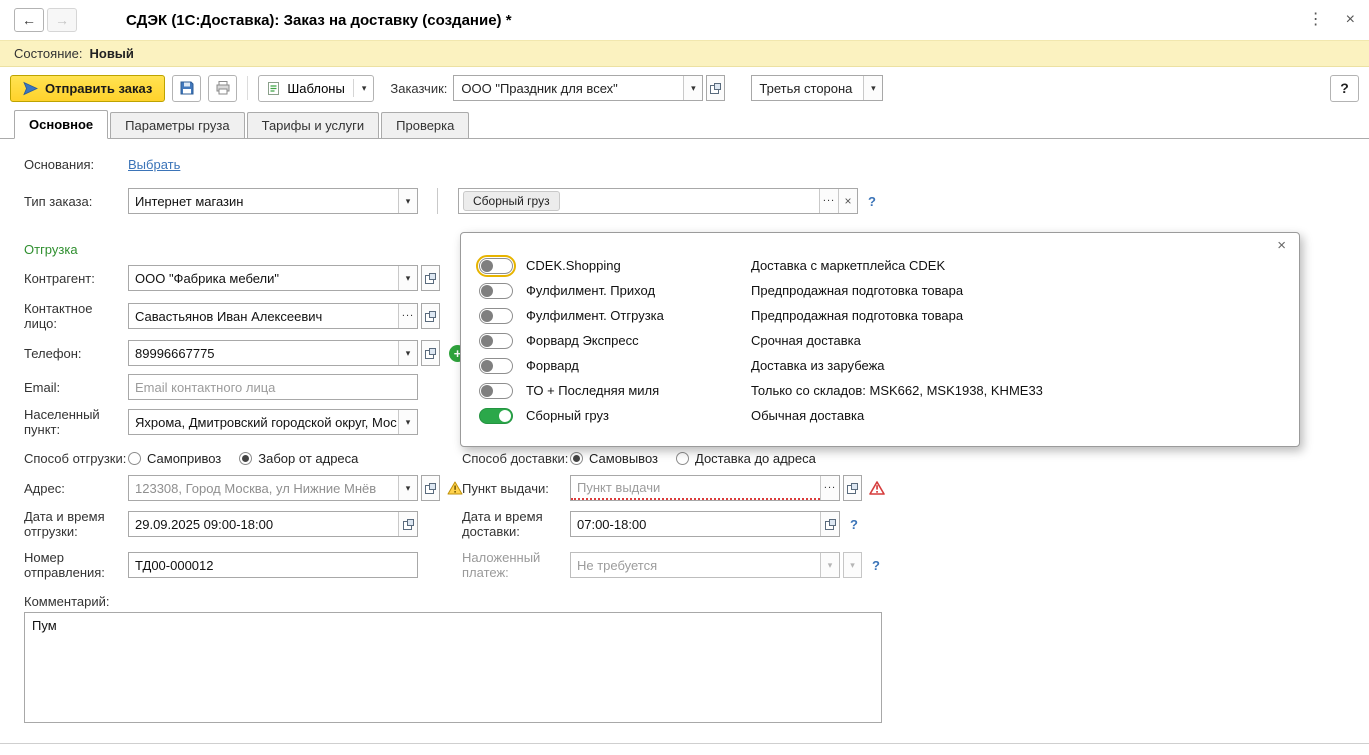 This screenshot has width=1369, height=755. Describe the element at coordinates (873, 88) in the screenshot. I see `payer-dropdown-button: ▾` at that location.